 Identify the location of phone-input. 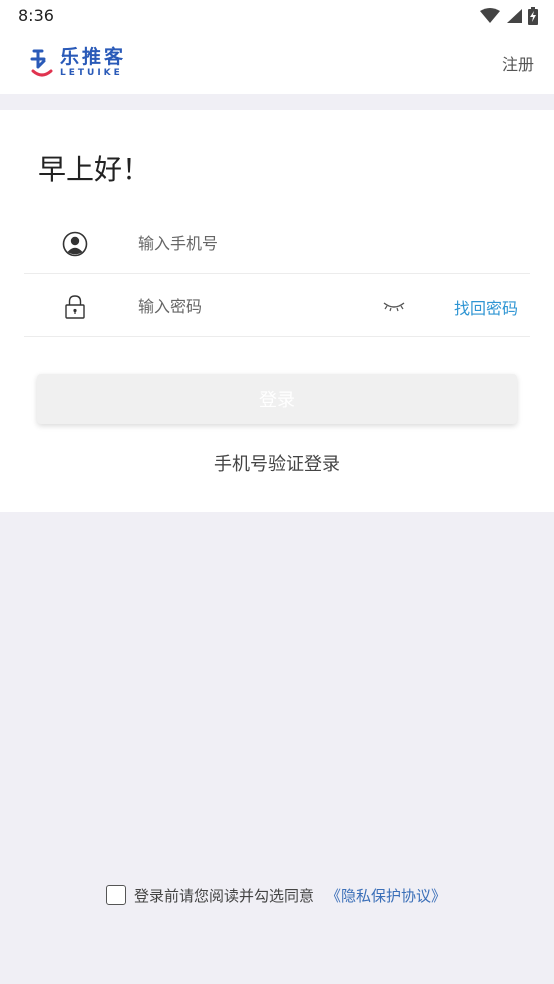
(253, 243).